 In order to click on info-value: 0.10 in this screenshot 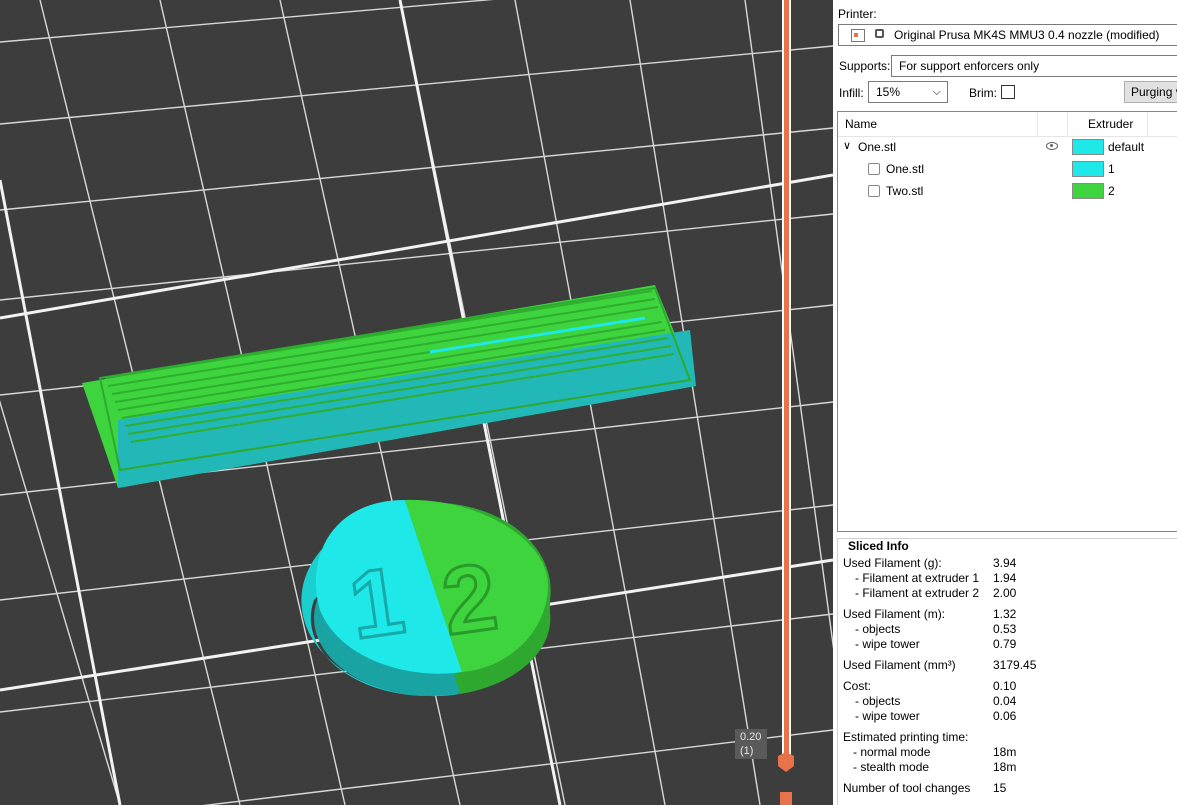, I will do `click(1005, 686)`.